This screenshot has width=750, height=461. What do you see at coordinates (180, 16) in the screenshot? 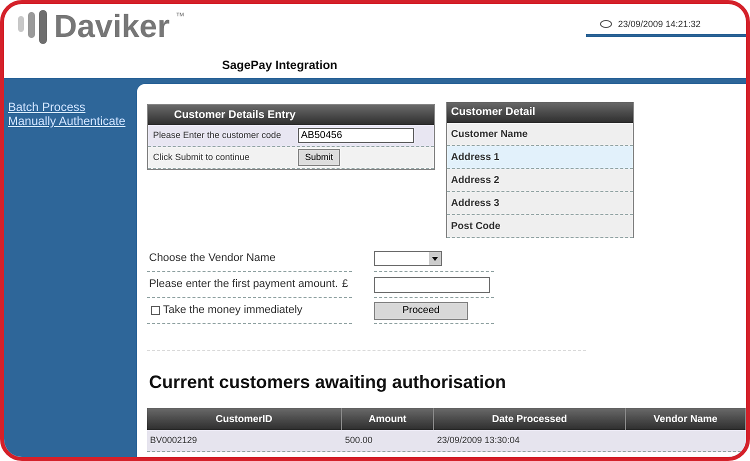
I see `trademark: ™` at bounding box center [180, 16].